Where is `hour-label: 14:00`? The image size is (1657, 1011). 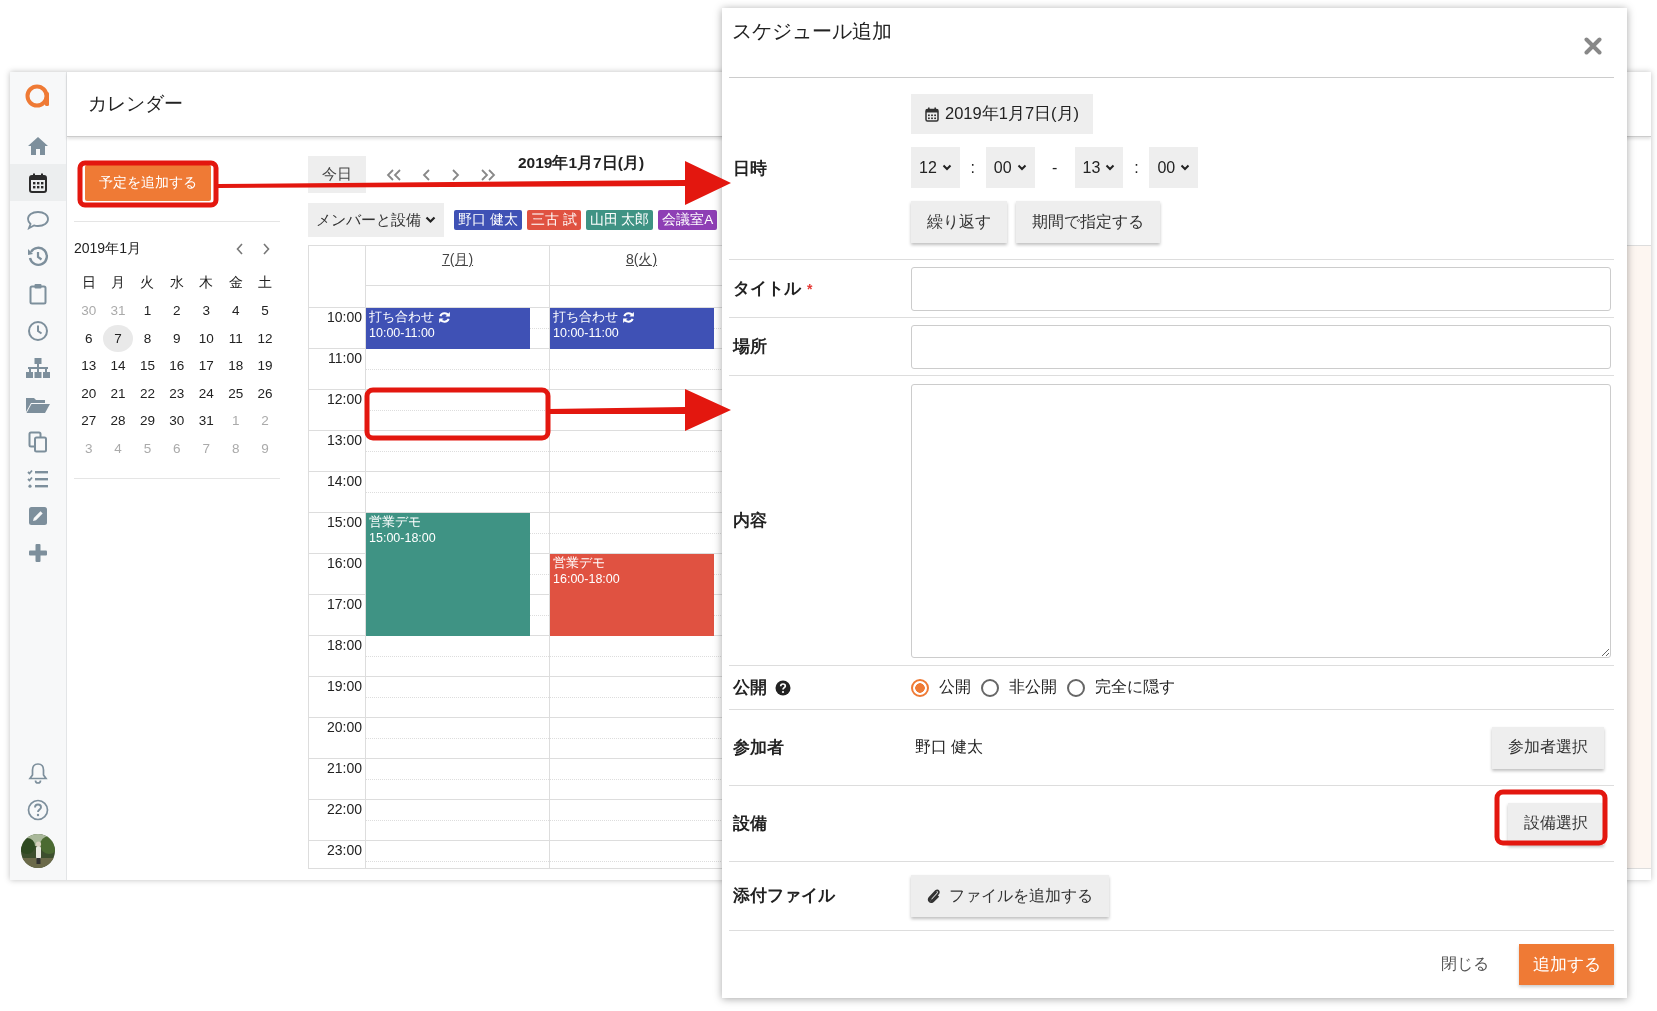
hour-label: 14:00 is located at coordinates (344, 481).